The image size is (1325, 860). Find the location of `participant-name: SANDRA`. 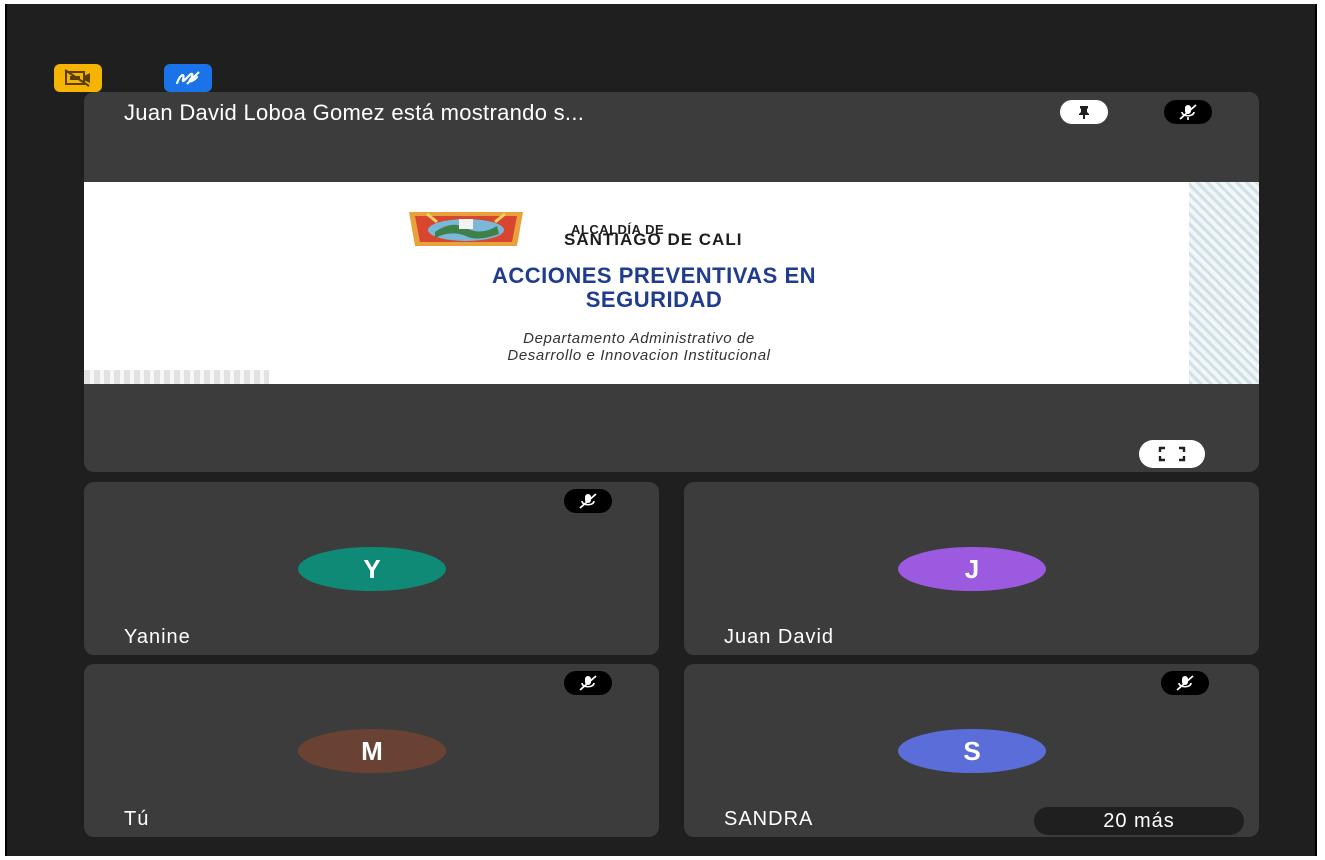

participant-name: SANDRA is located at coordinates (769, 819).